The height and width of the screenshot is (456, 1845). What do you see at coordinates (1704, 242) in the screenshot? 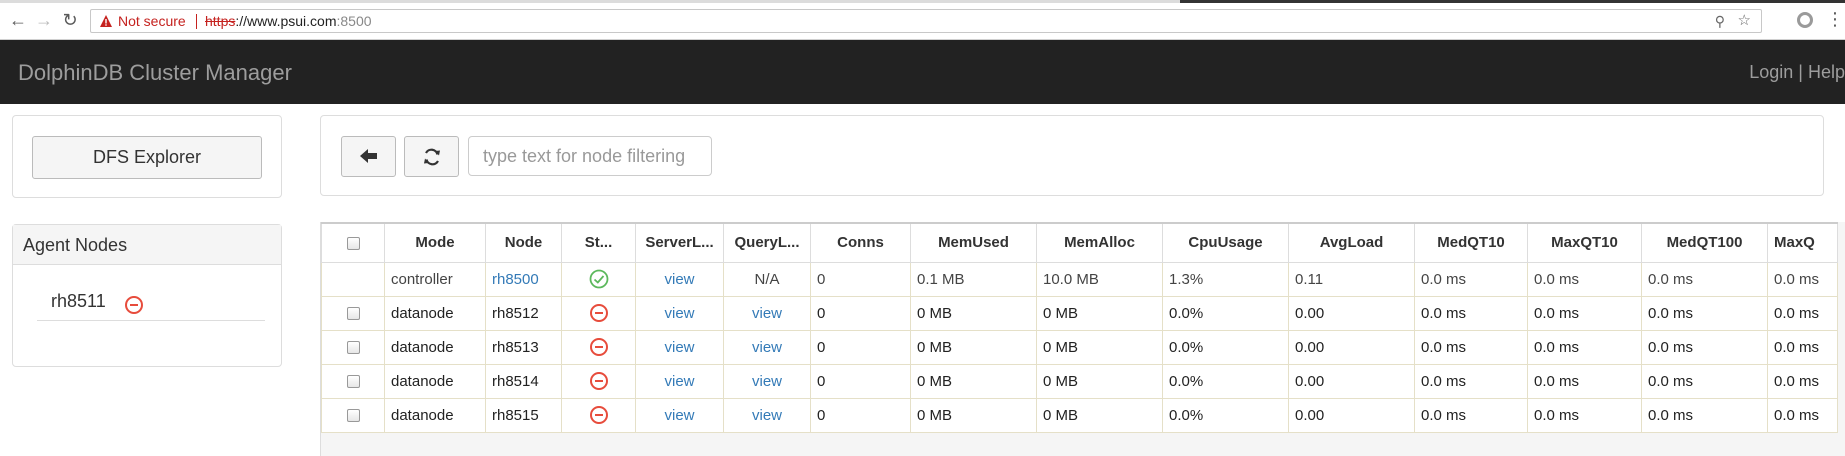
I see `column-header: MedQT100` at bounding box center [1704, 242].